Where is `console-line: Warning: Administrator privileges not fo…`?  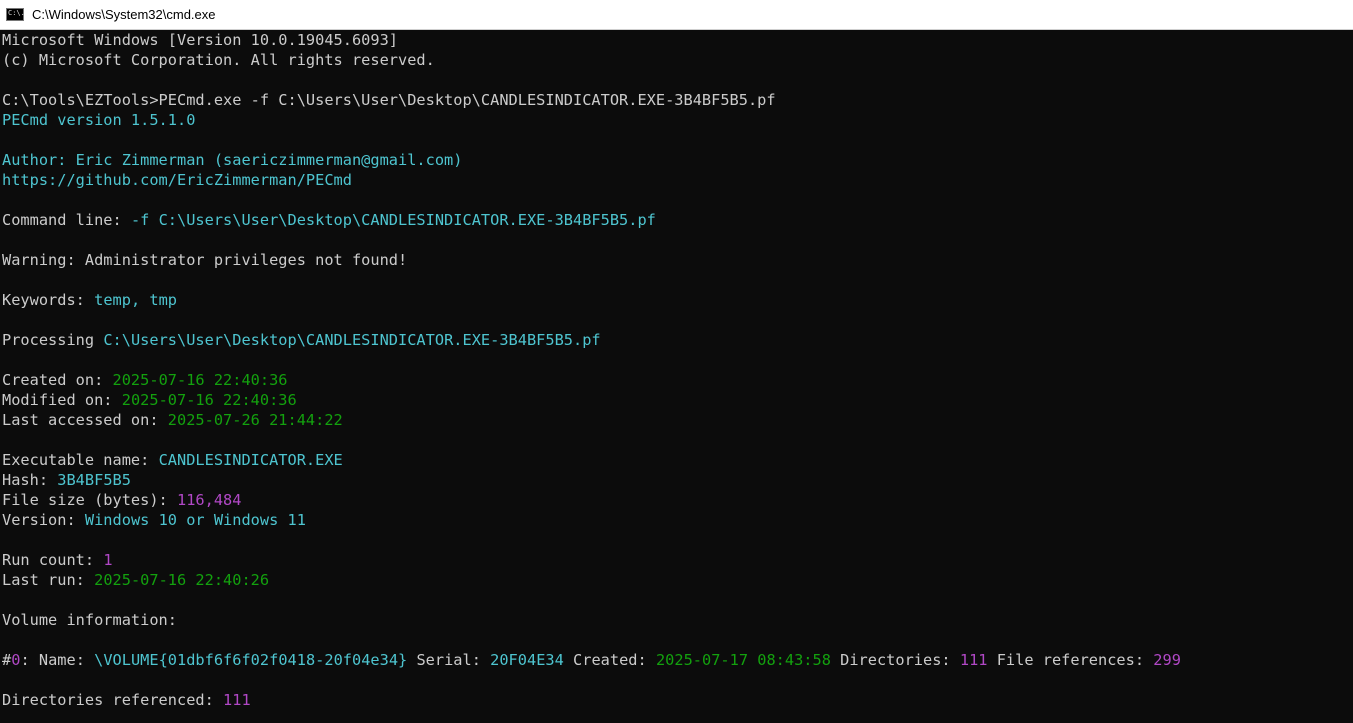 console-line: Warning: Administrator privileges not fo… is located at coordinates (677, 260).